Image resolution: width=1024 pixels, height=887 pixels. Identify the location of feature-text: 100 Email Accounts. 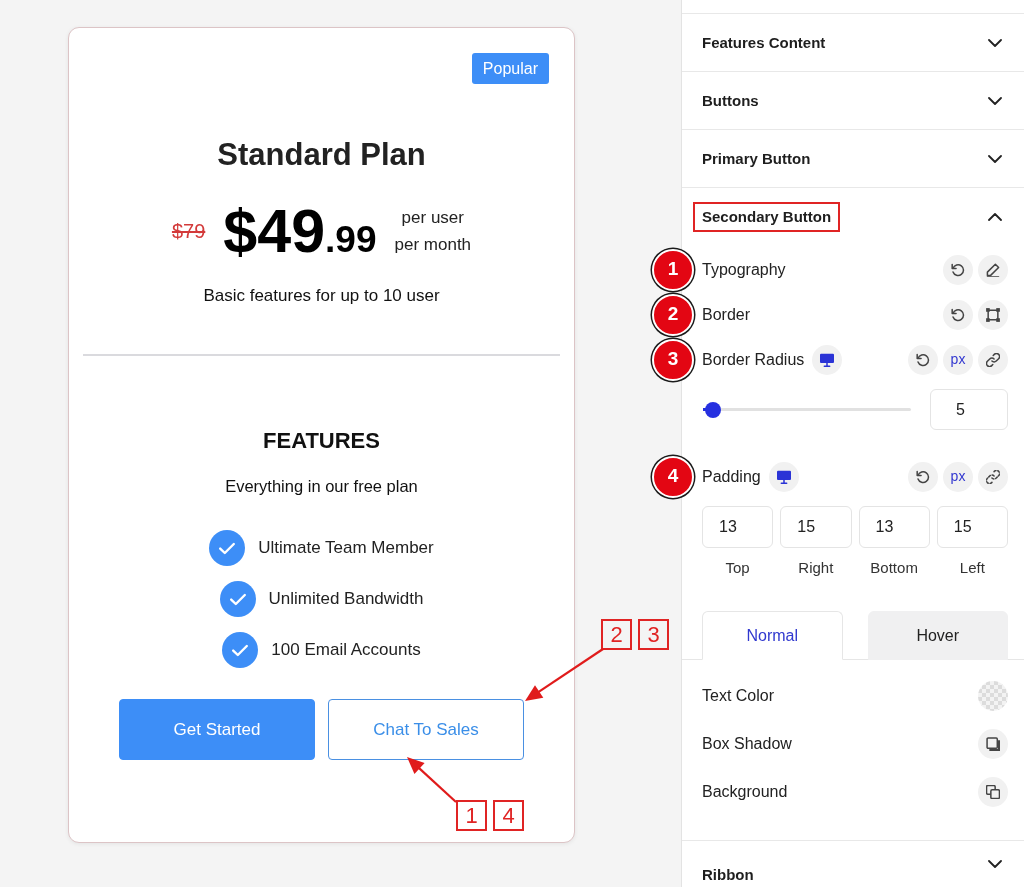
(346, 650).